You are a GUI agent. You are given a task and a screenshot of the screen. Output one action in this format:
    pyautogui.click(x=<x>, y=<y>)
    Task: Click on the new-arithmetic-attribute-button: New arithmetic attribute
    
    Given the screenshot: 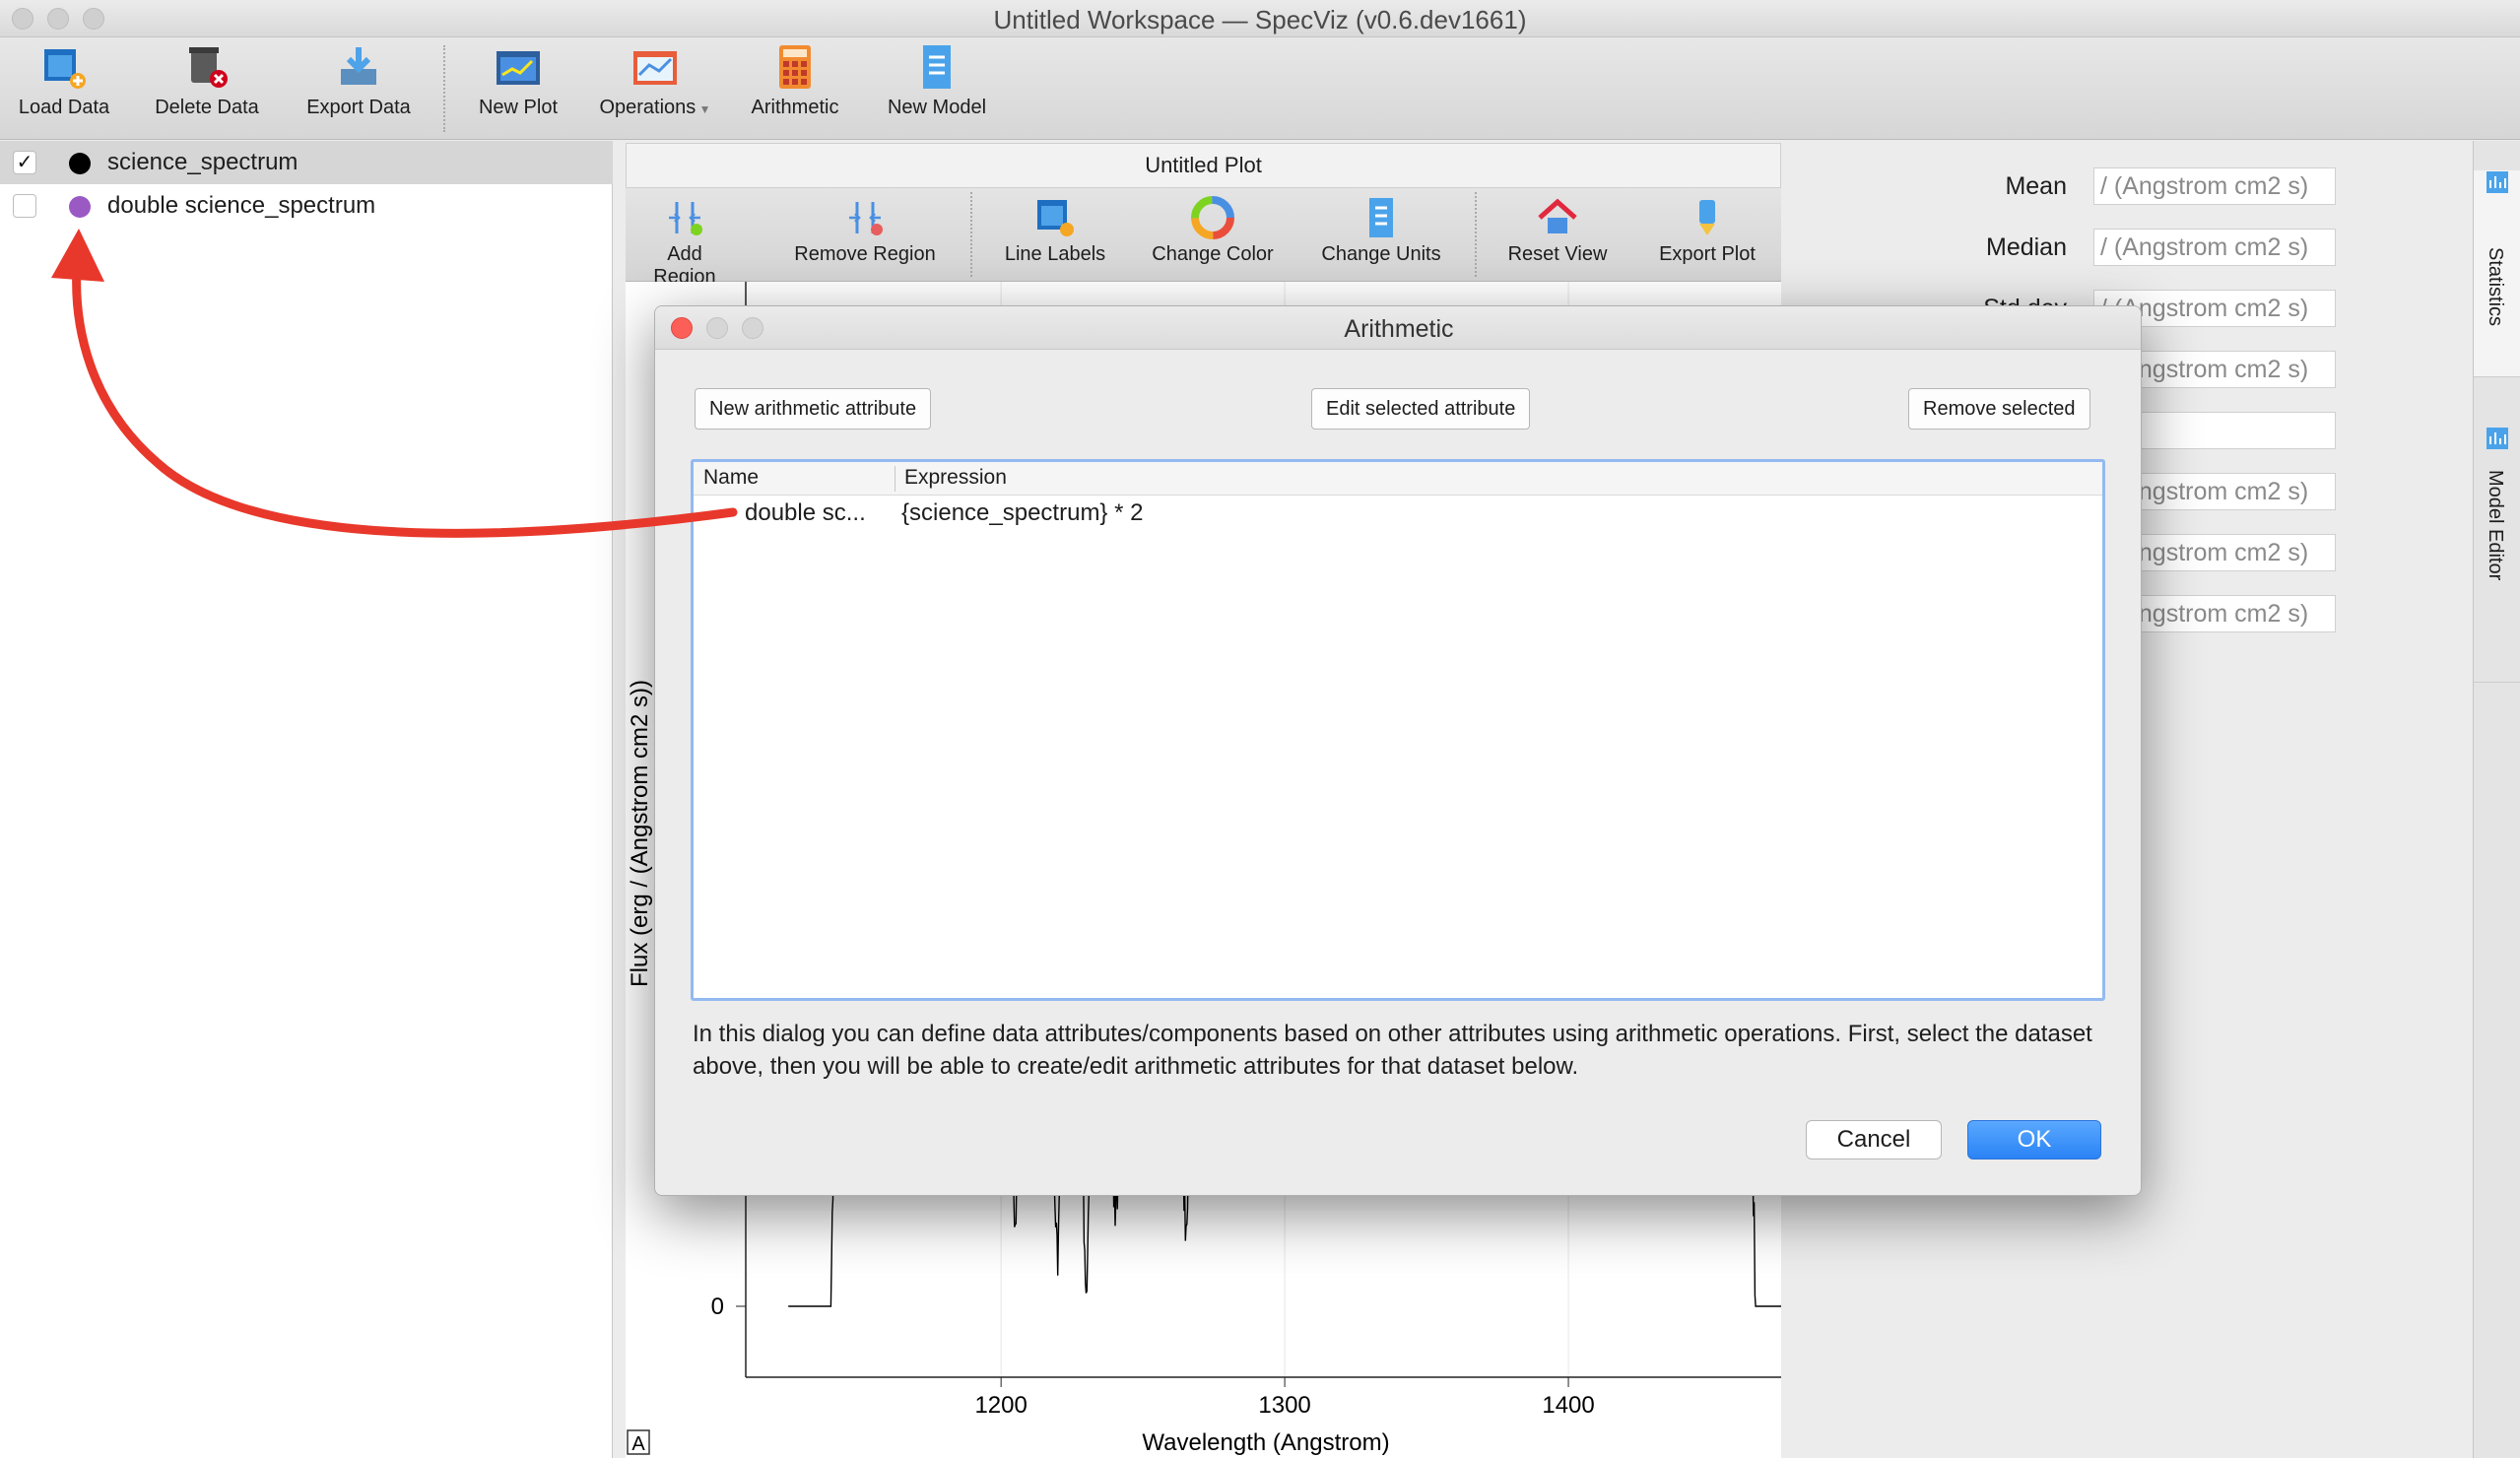 What is the action you would take?
    pyautogui.click(x=813, y=409)
    